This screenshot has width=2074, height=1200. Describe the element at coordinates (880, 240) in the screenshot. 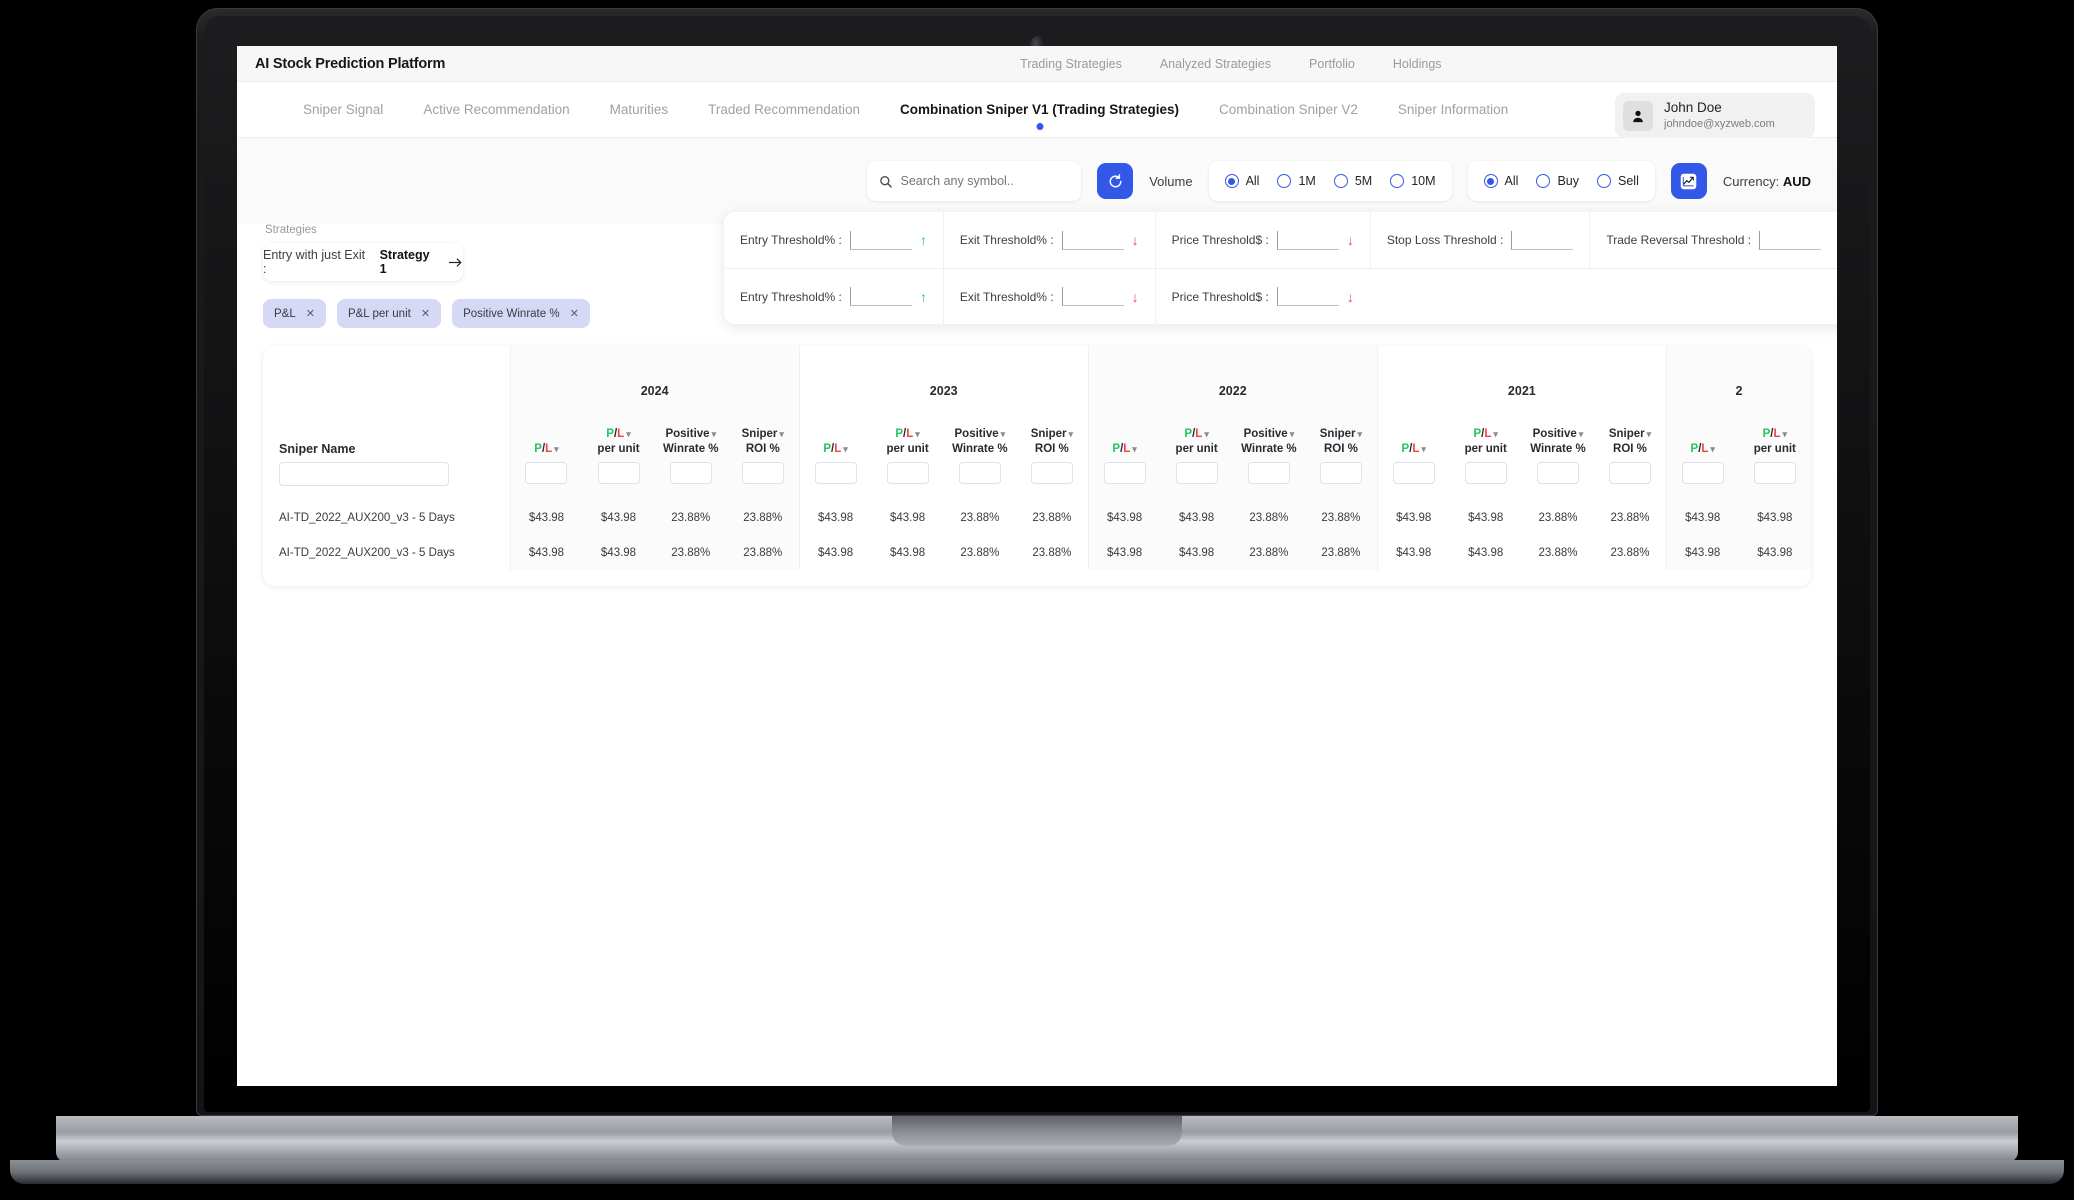

I see `threshold-entry-1-input` at that location.